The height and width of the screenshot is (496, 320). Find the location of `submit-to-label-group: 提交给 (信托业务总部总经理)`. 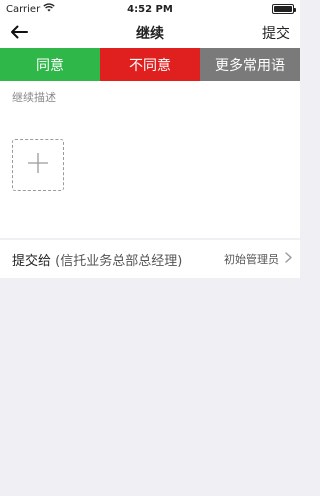

submit-to-label-group: 提交给 (信托业务总部总经理) is located at coordinates (97, 259).